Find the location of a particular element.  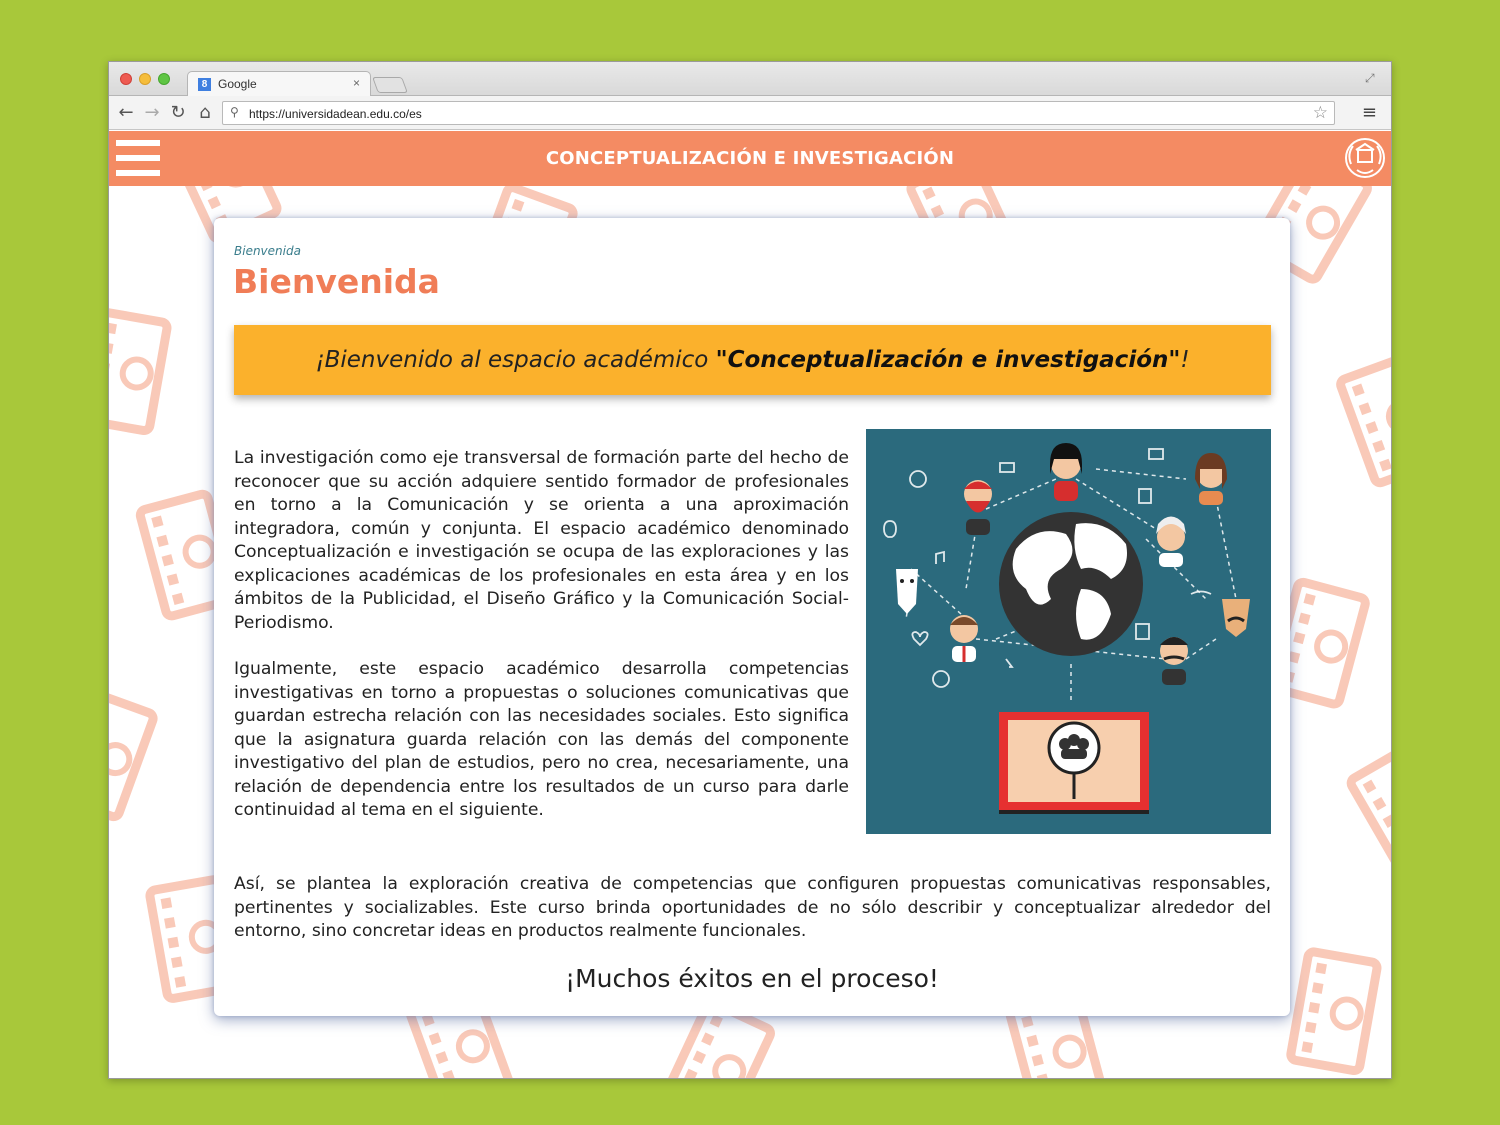

tab-close-icon: × is located at coordinates (356, 83).